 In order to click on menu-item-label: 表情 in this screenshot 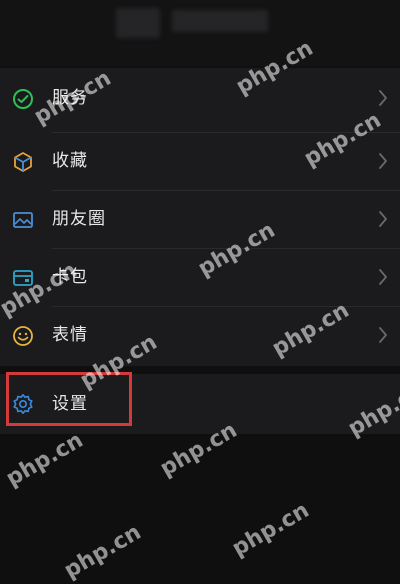, I will do `click(70, 335)`.